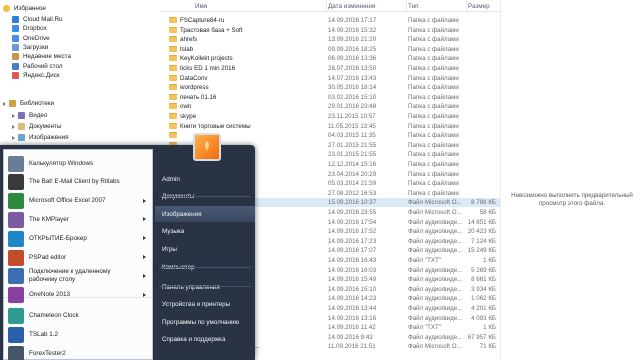 The height and width of the screenshot is (360, 640). Describe the element at coordinates (37, 19) in the screenshot. I see `nav-item-favorite: Cloud Mail.Ru` at that location.